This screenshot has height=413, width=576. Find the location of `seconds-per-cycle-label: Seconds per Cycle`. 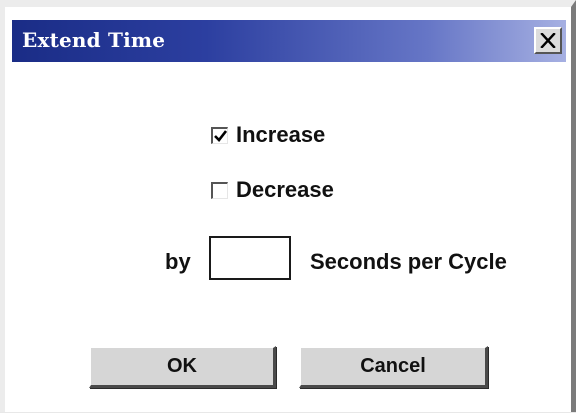

seconds-per-cycle-label: Seconds per Cycle is located at coordinates (408, 261).